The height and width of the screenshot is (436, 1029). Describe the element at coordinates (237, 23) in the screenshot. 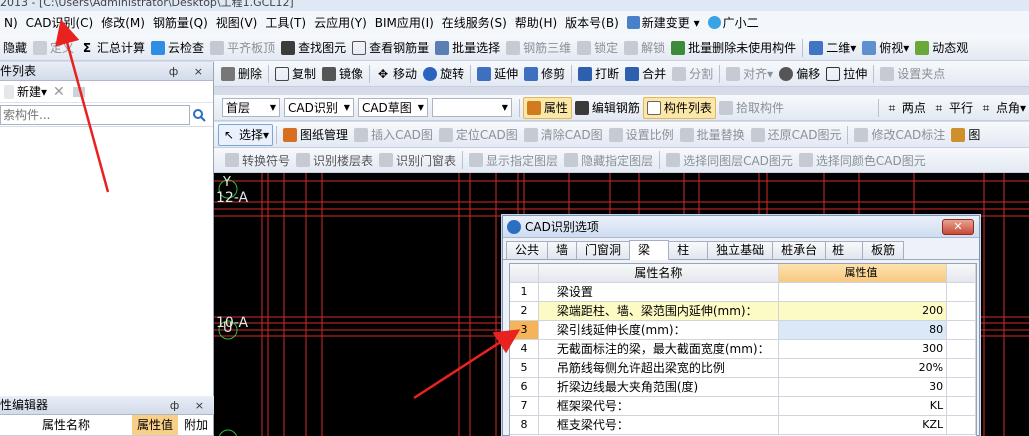

I see `menu-item-view: 视图(V)` at that location.